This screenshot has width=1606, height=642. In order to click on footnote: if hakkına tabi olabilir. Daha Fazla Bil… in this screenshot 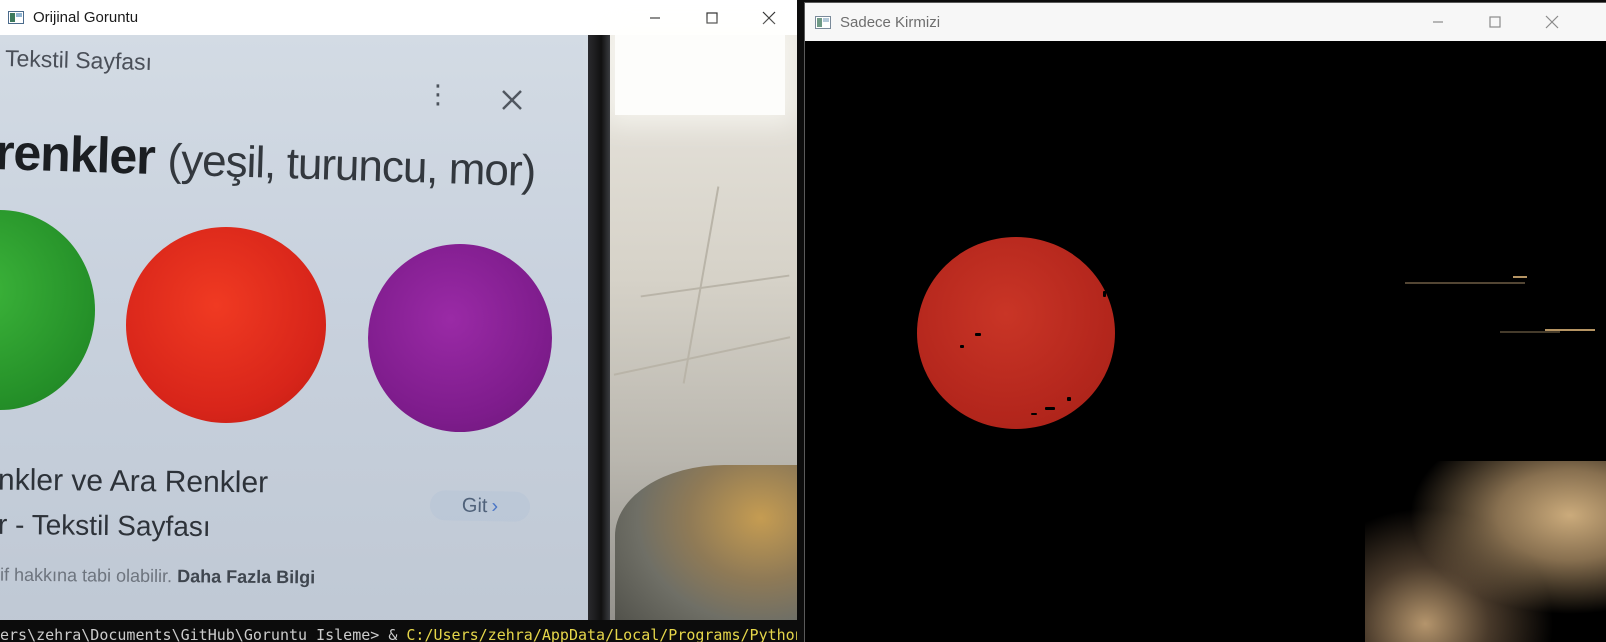, I will do `click(157, 577)`.